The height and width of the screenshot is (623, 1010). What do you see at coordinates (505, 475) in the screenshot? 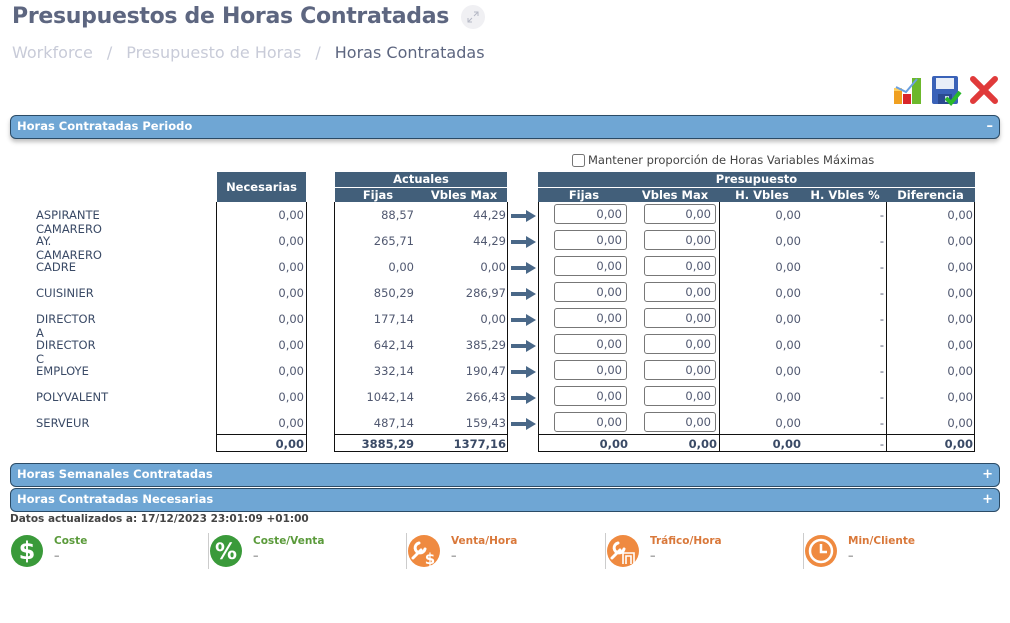
I see `panel-header-semanales: Horas Semanales Contratadas +` at bounding box center [505, 475].